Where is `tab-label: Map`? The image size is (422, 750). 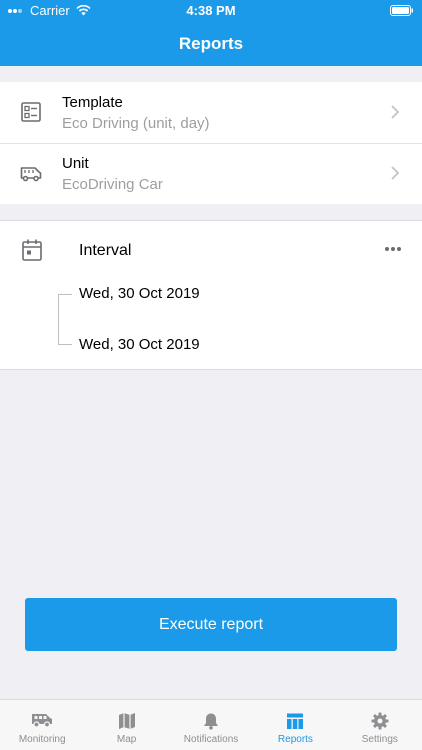
tab-label: Map is located at coordinates (126, 739).